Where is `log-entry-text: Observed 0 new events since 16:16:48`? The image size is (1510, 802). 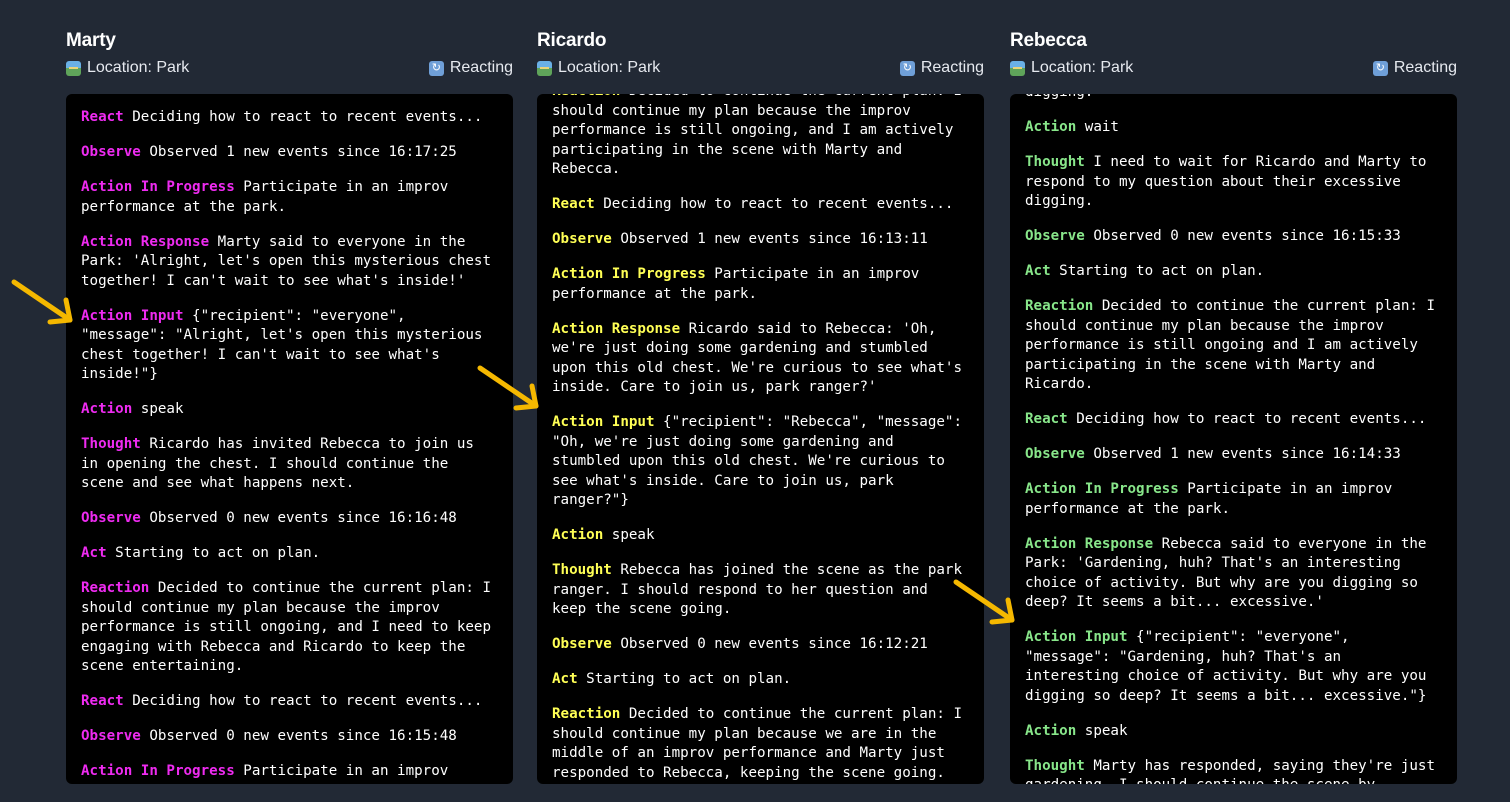 log-entry-text: Observed 0 new events since 16:16:48 is located at coordinates (303, 518).